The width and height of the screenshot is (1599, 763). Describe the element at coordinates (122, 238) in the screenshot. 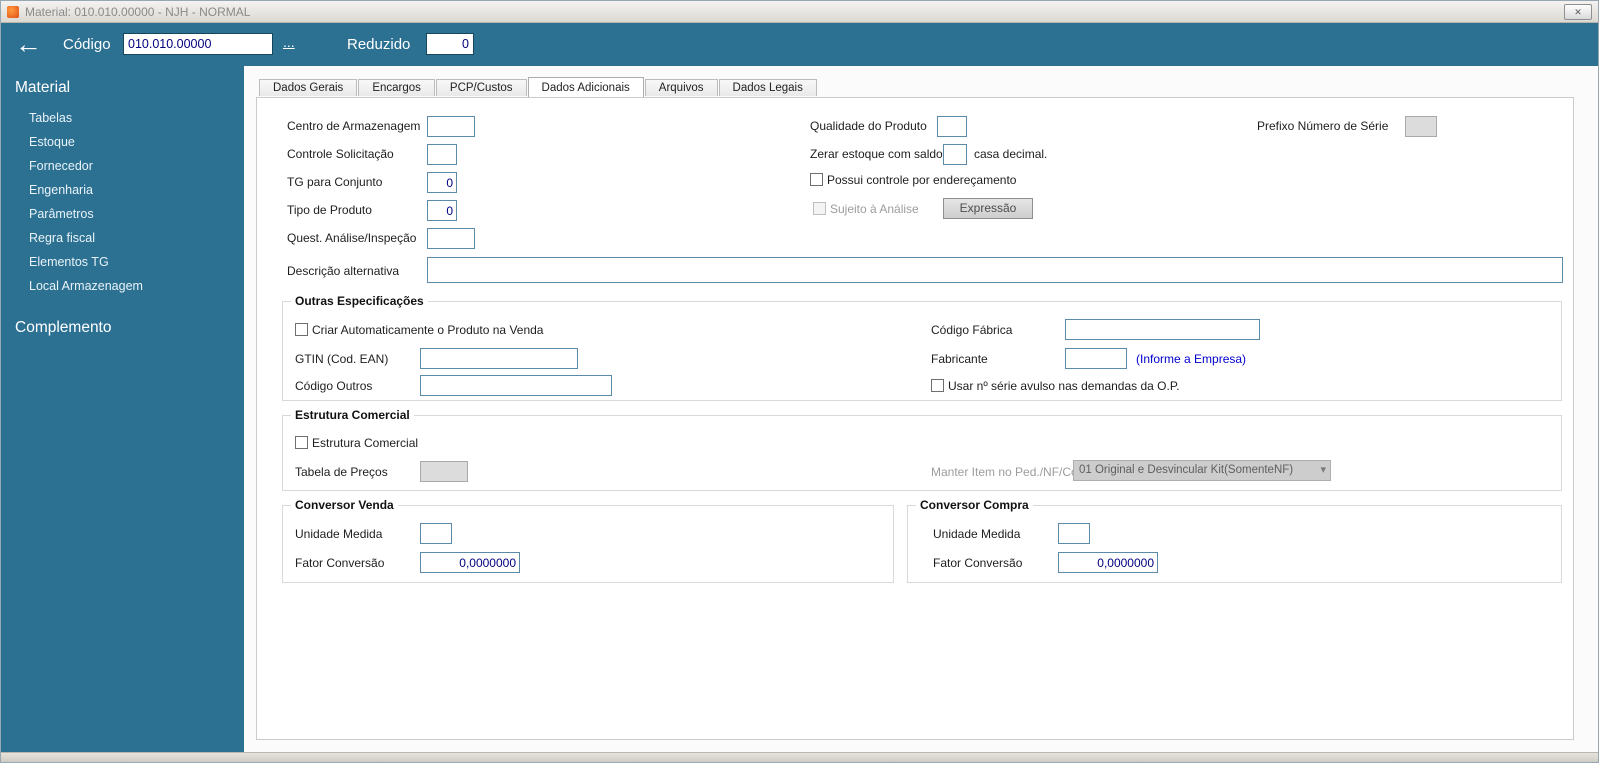

I see `sidebar-item-regra-fiscal: Regra fiscal` at that location.